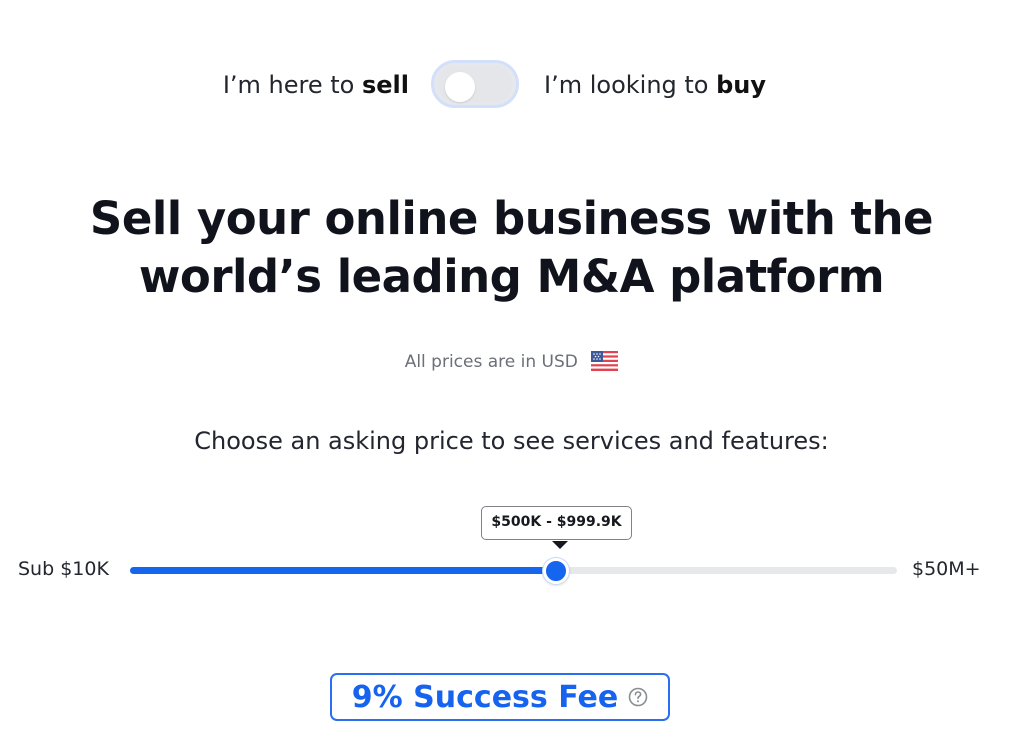 The width and height of the screenshot is (1023, 739). I want to click on sell-label-prefix: I’m here to, so click(292, 85).